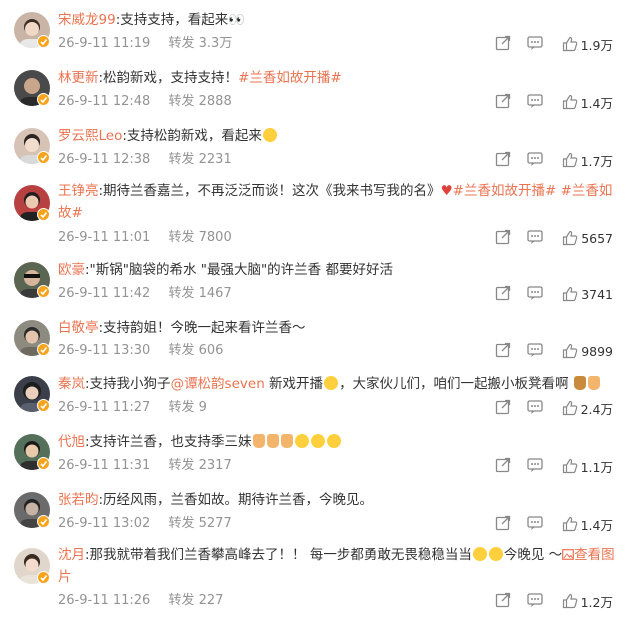 This screenshot has width=629, height=617. What do you see at coordinates (513, 351) in the screenshot?
I see `comment-actions: 9899` at bounding box center [513, 351].